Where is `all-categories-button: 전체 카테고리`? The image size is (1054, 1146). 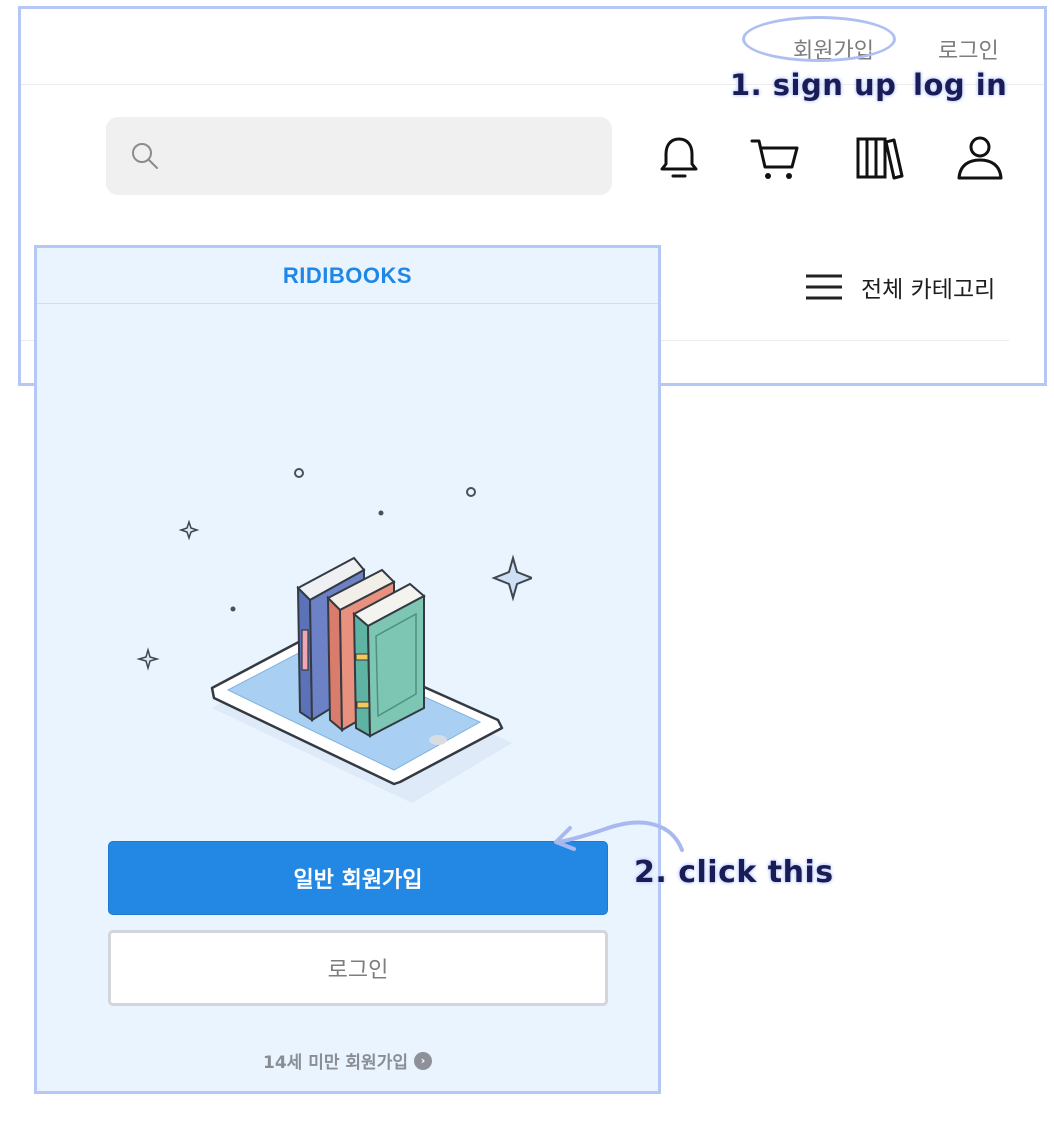 all-categories-button: 전체 카테고리 is located at coordinates (900, 287).